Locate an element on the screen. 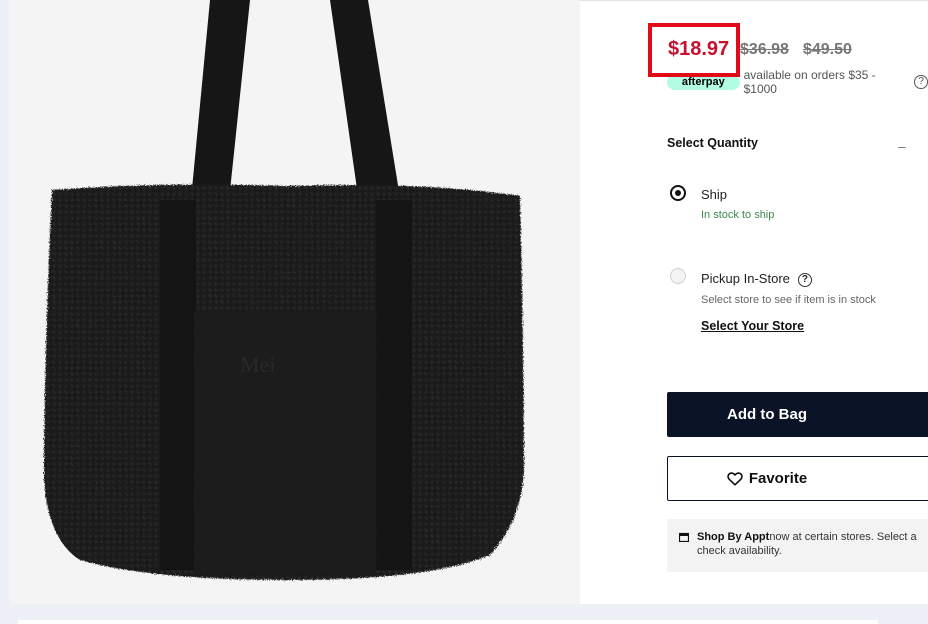 The width and height of the screenshot is (928, 624). pickup-stock-status: Select store to see if item is in stock is located at coordinates (788, 300).